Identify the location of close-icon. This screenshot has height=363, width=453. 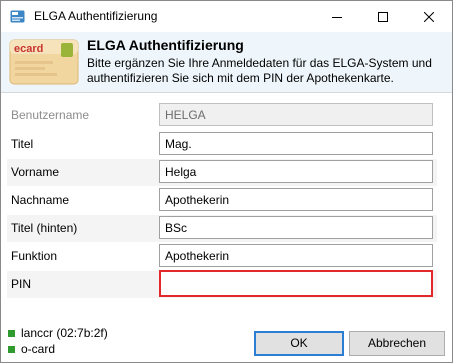
(429, 16).